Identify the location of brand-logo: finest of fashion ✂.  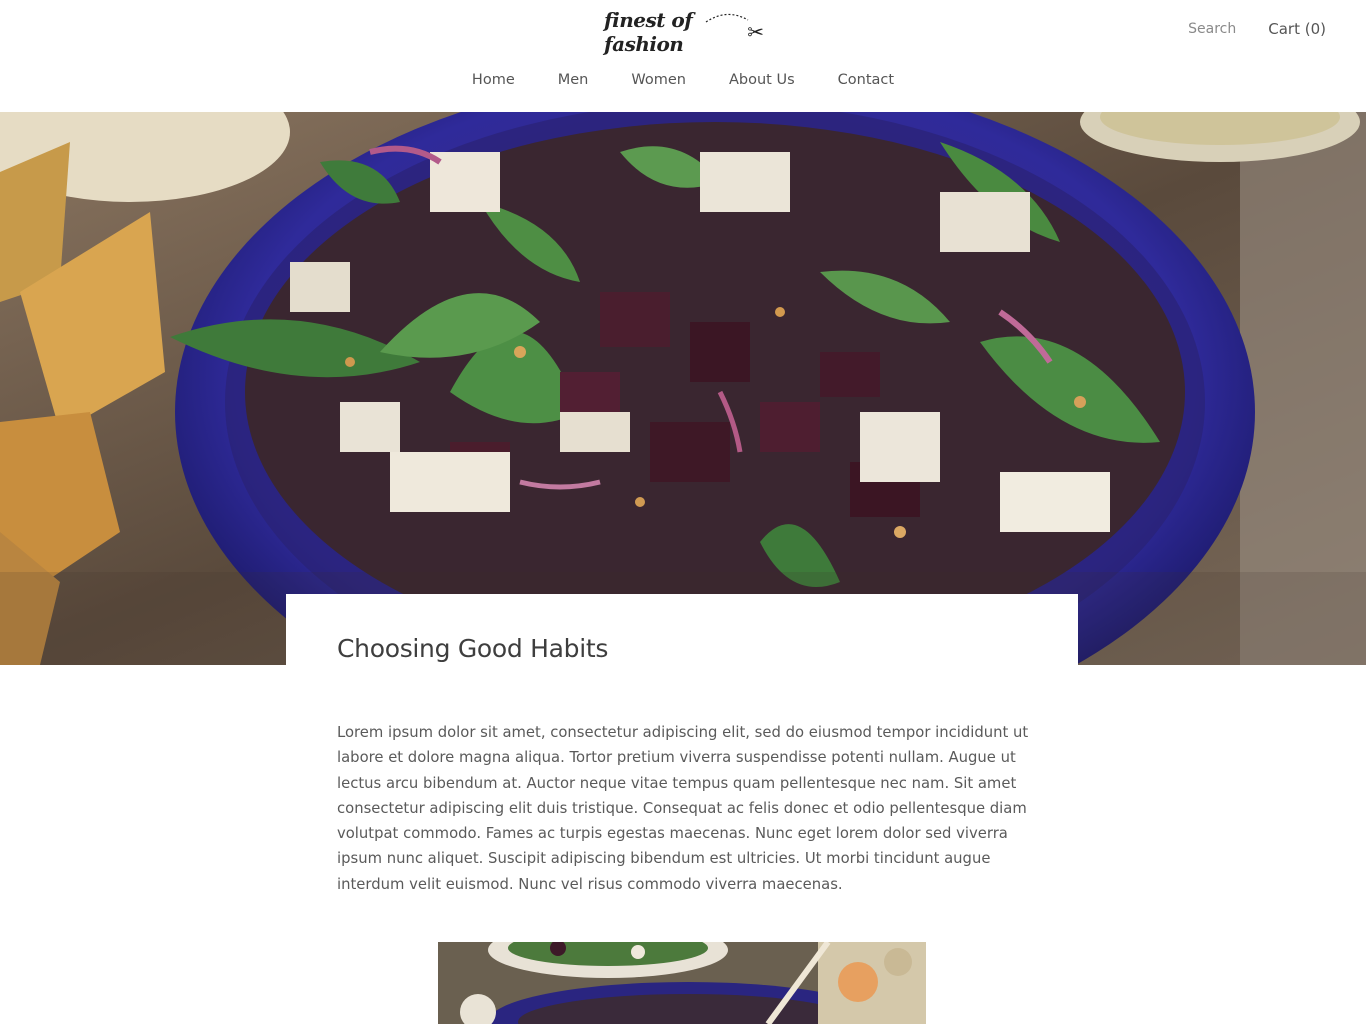
(684, 32).